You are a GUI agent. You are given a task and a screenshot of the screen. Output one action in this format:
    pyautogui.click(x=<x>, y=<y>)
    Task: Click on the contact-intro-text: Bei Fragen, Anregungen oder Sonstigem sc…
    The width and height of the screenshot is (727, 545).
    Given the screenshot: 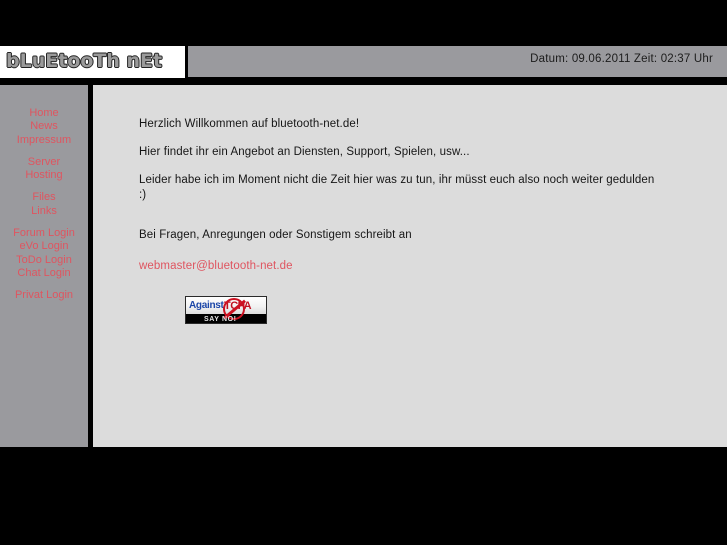 What is the action you would take?
    pyautogui.click(x=275, y=235)
    